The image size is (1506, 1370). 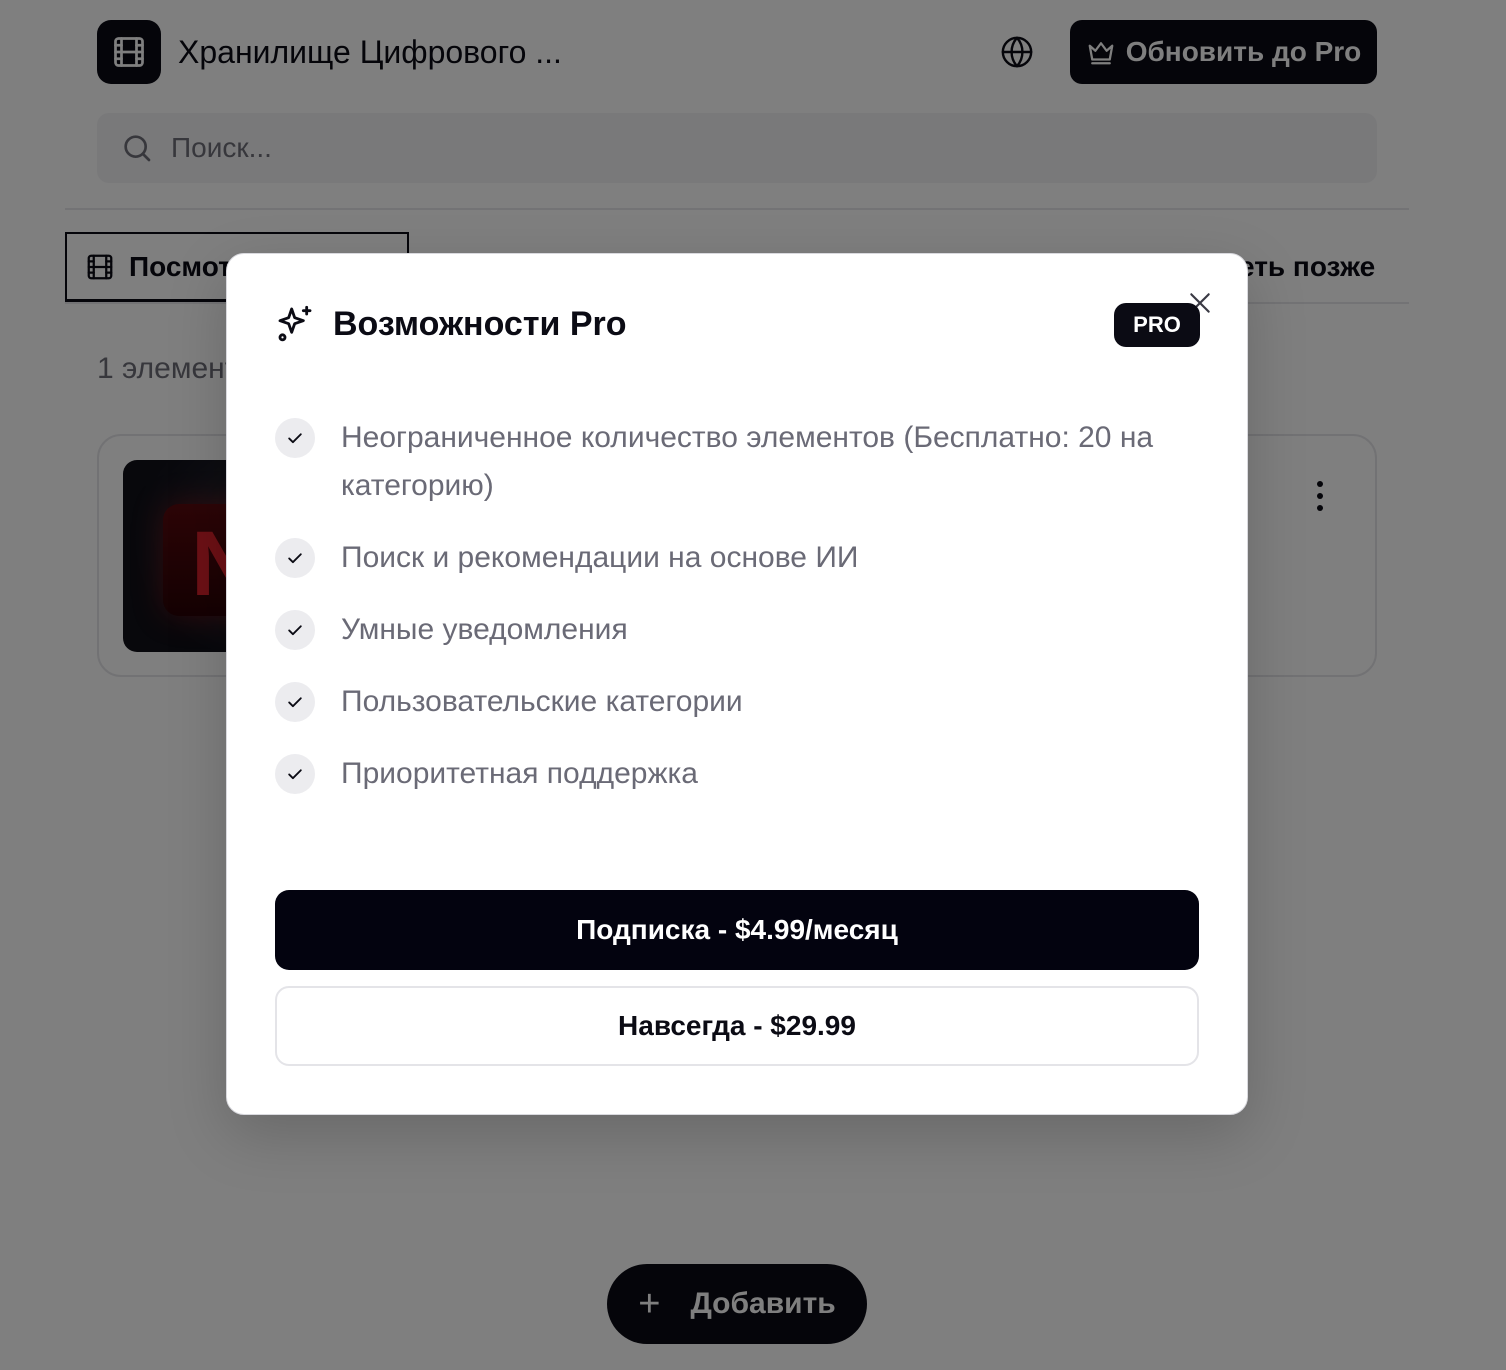 I want to click on feature-item: Приоритетная поддержка, so click(x=740, y=774).